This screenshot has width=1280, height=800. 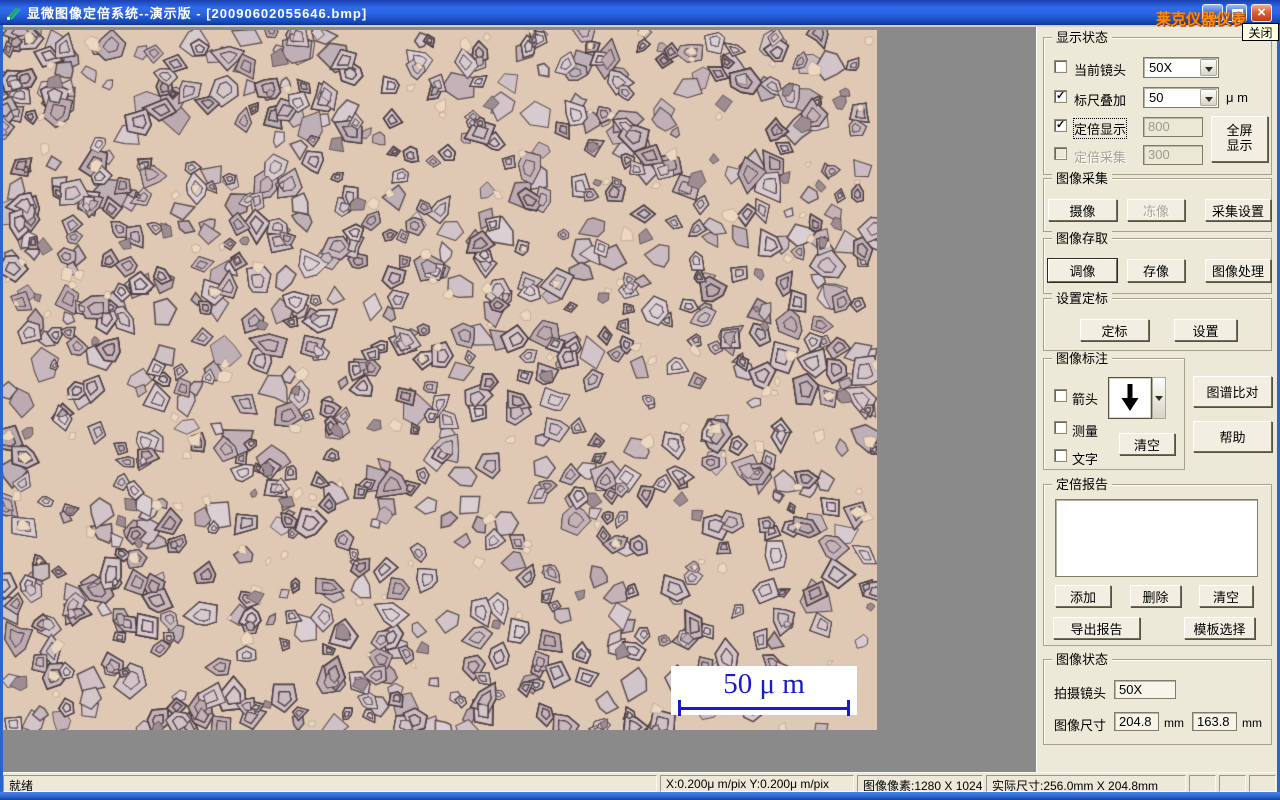 What do you see at coordinates (1130, 398) in the screenshot?
I see `down-arrow-icon` at bounding box center [1130, 398].